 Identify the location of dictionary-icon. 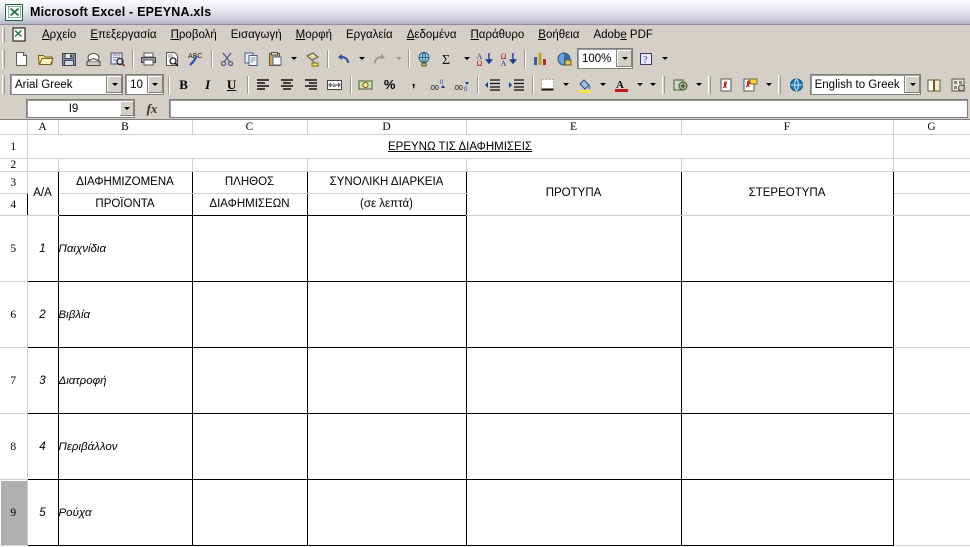
(934, 84).